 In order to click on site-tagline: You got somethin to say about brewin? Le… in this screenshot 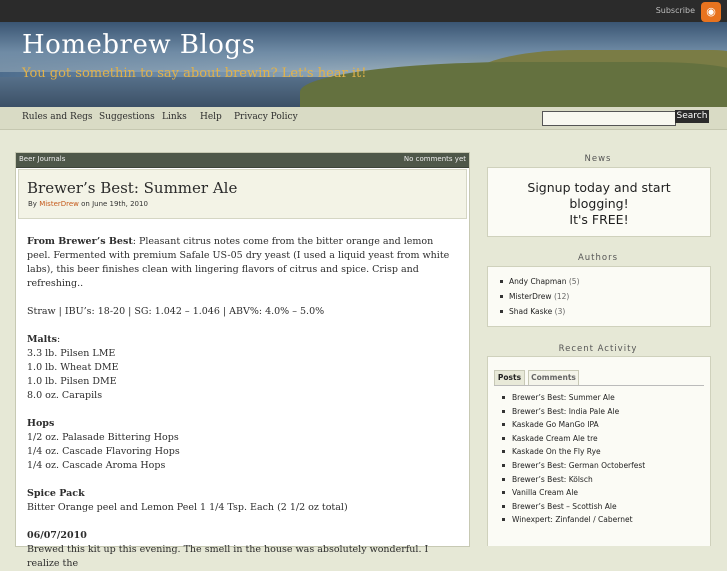, I will do `click(194, 73)`.